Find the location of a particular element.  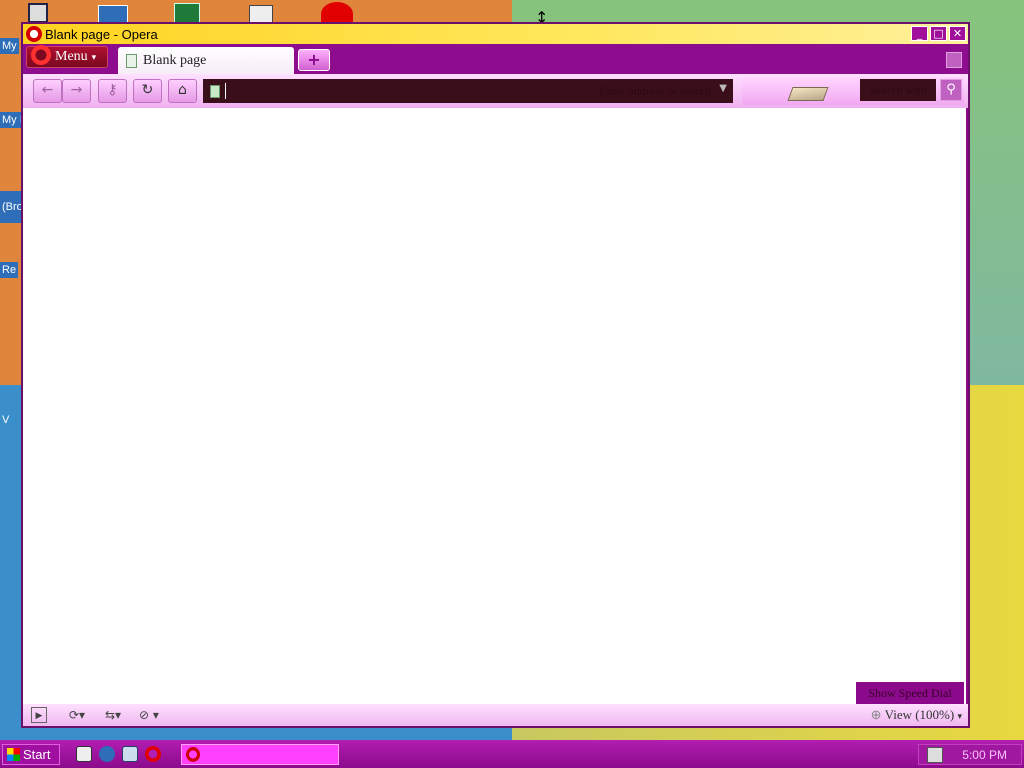

close-button: ✕ is located at coordinates (957, 33).